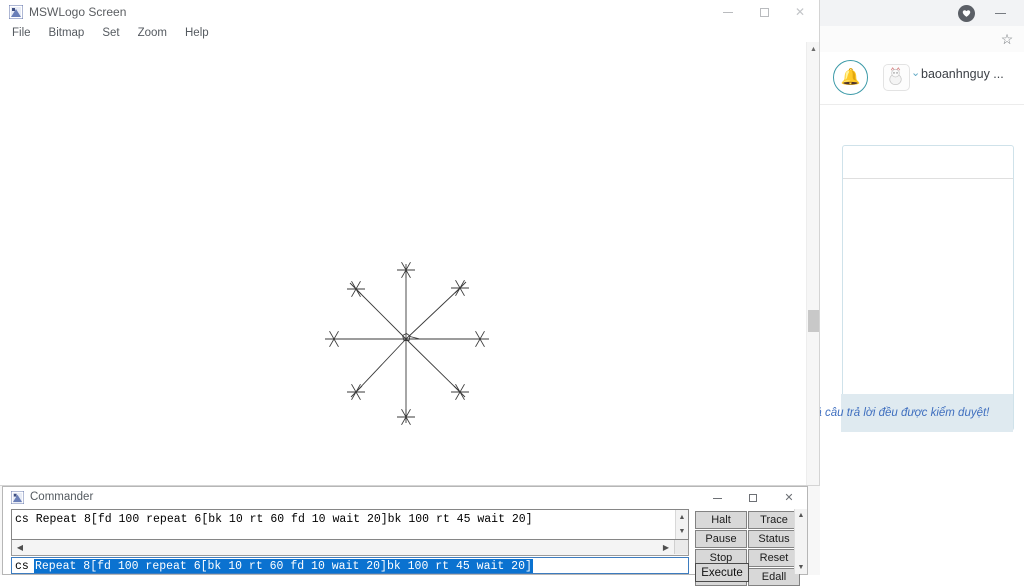  I want to click on commander-minimize-button, so click(717, 498).